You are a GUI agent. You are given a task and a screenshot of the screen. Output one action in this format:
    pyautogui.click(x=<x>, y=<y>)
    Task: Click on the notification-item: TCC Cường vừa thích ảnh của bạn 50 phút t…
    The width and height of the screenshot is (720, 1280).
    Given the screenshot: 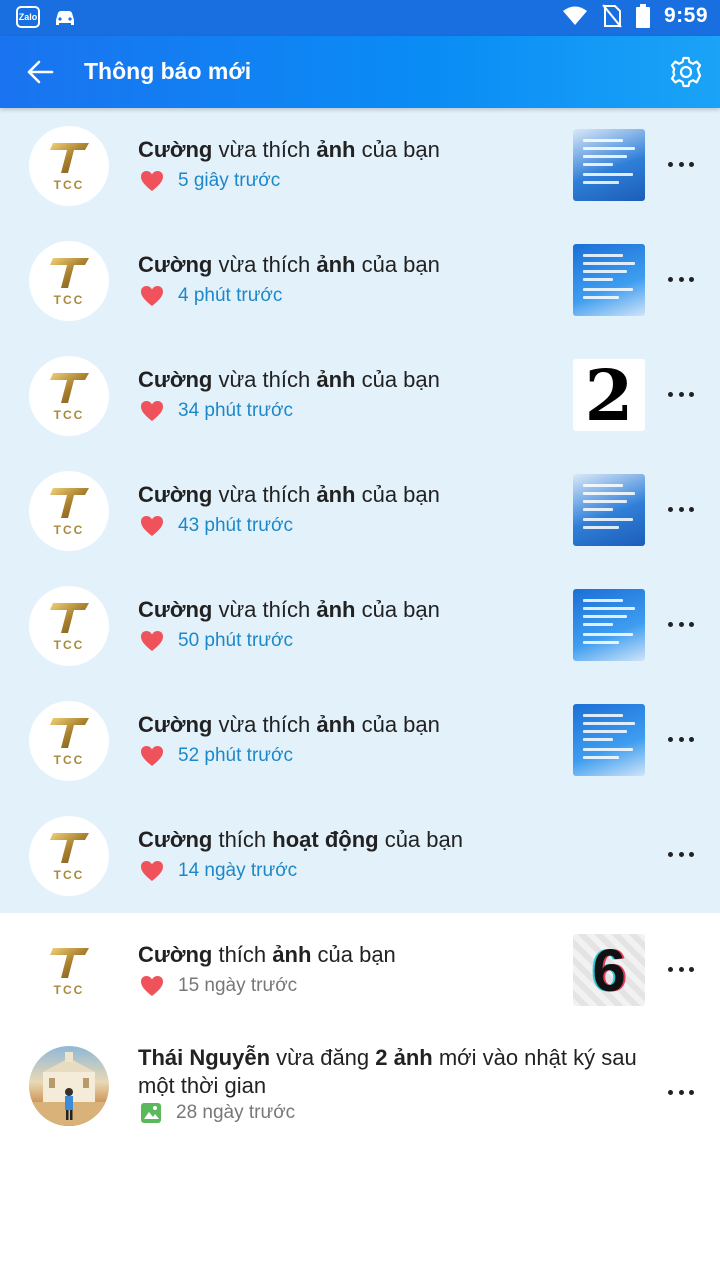 What is the action you would take?
    pyautogui.click(x=360, y=625)
    